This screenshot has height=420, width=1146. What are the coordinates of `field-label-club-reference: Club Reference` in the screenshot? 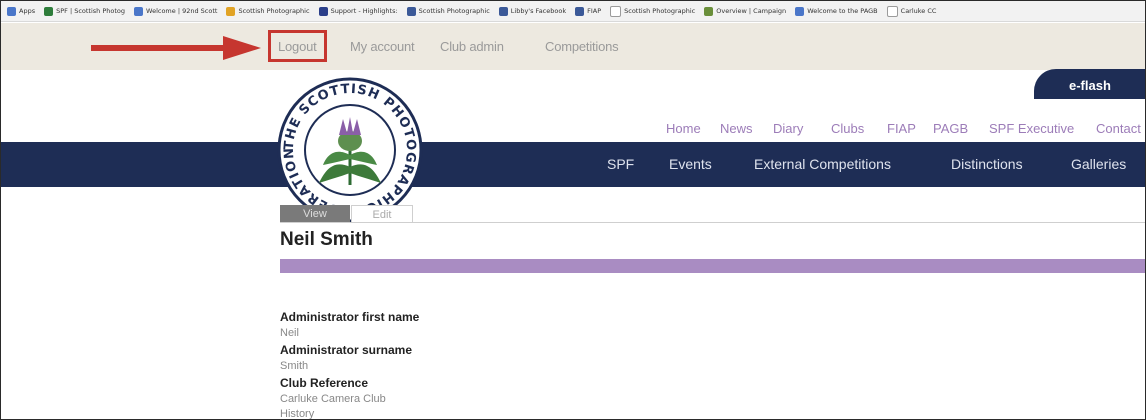 It's located at (324, 383).